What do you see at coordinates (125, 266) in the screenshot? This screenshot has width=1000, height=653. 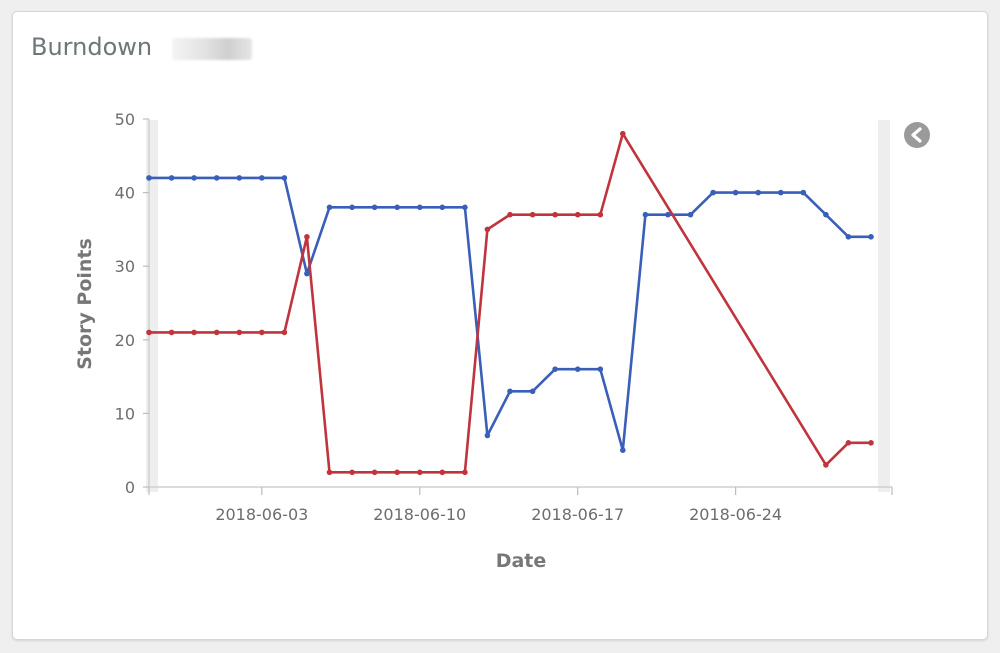 I see `y-tick-label: 30` at bounding box center [125, 266].